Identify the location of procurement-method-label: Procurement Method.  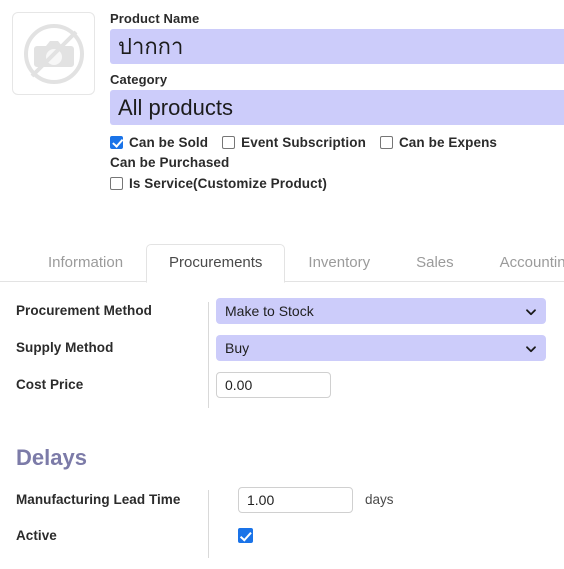
(84, 310).